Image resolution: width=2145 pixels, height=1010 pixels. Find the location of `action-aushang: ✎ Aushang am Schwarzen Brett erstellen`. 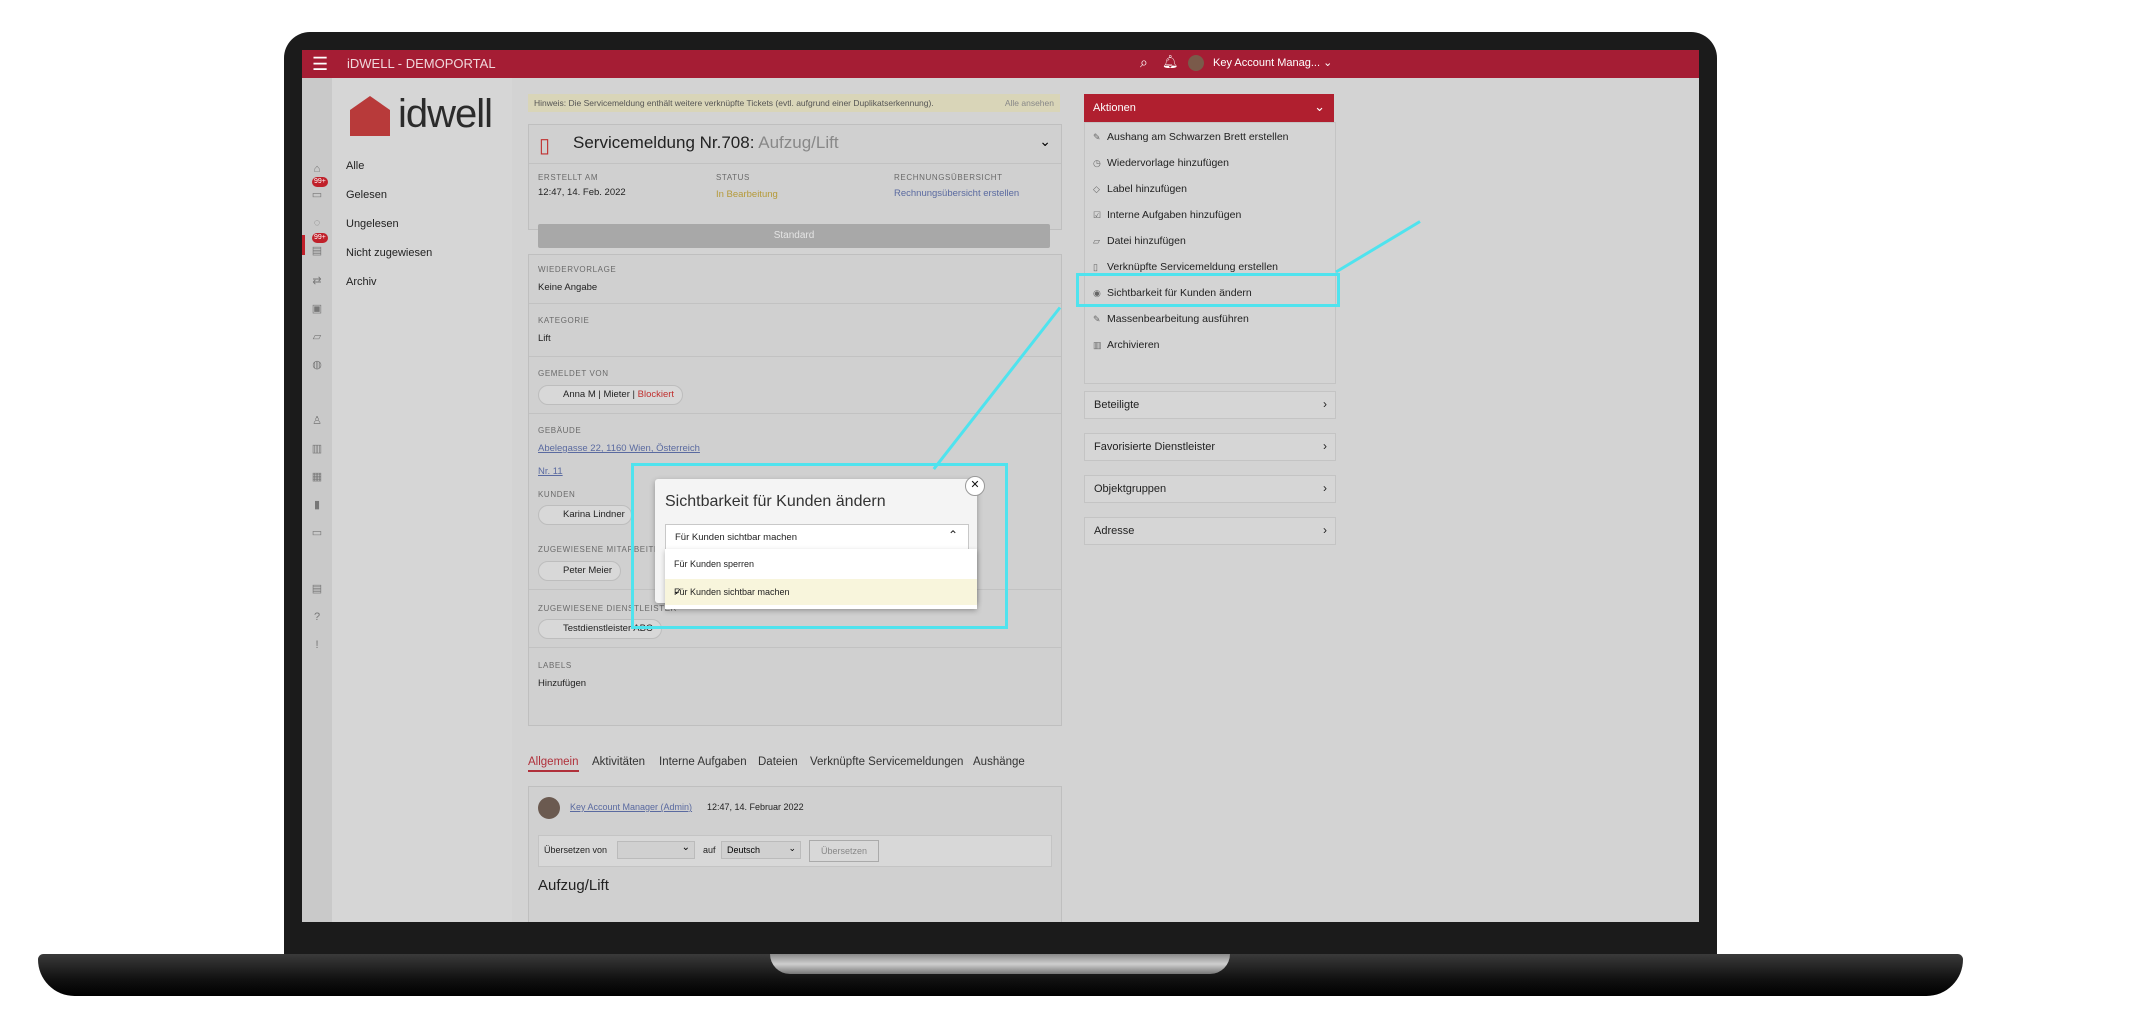

action-aushang: ✎ Aushang am Schwarzen Brett erstellen is located at coordinates (1191, 137).